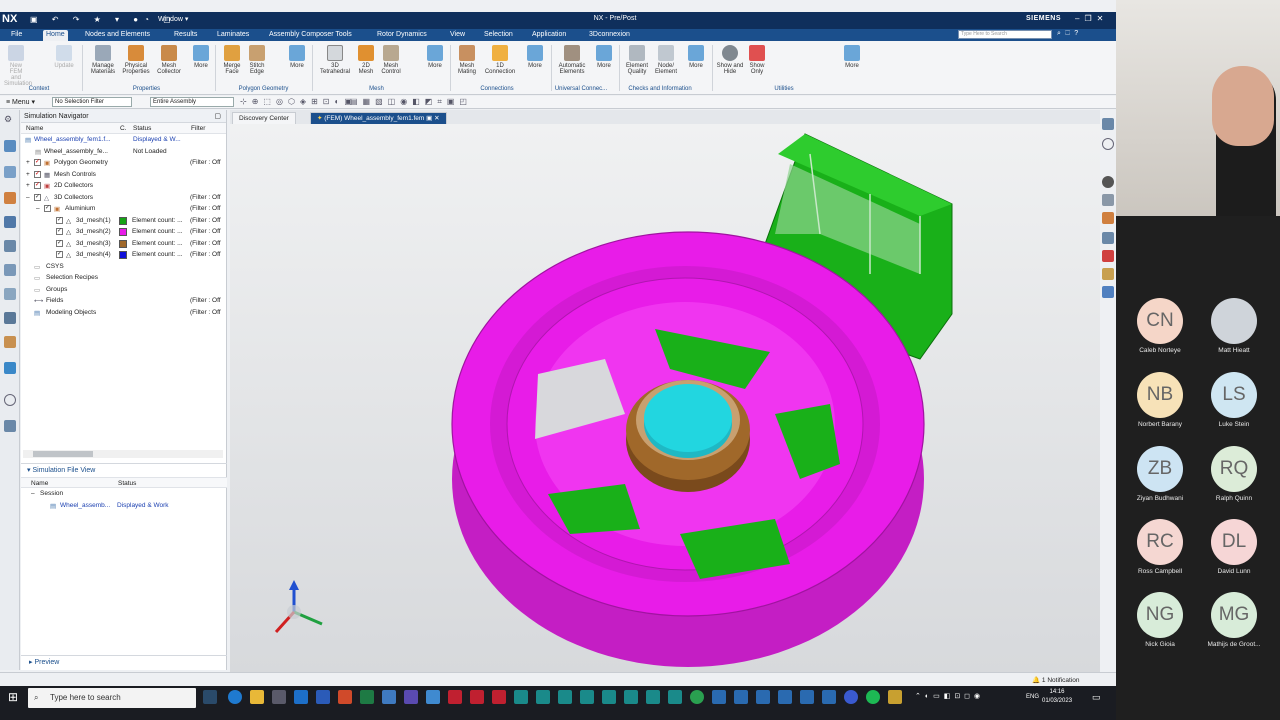 Image resolution: width=1280 pixels, height=720 pixels. I want to click on display-icon, so click(1108, 292).